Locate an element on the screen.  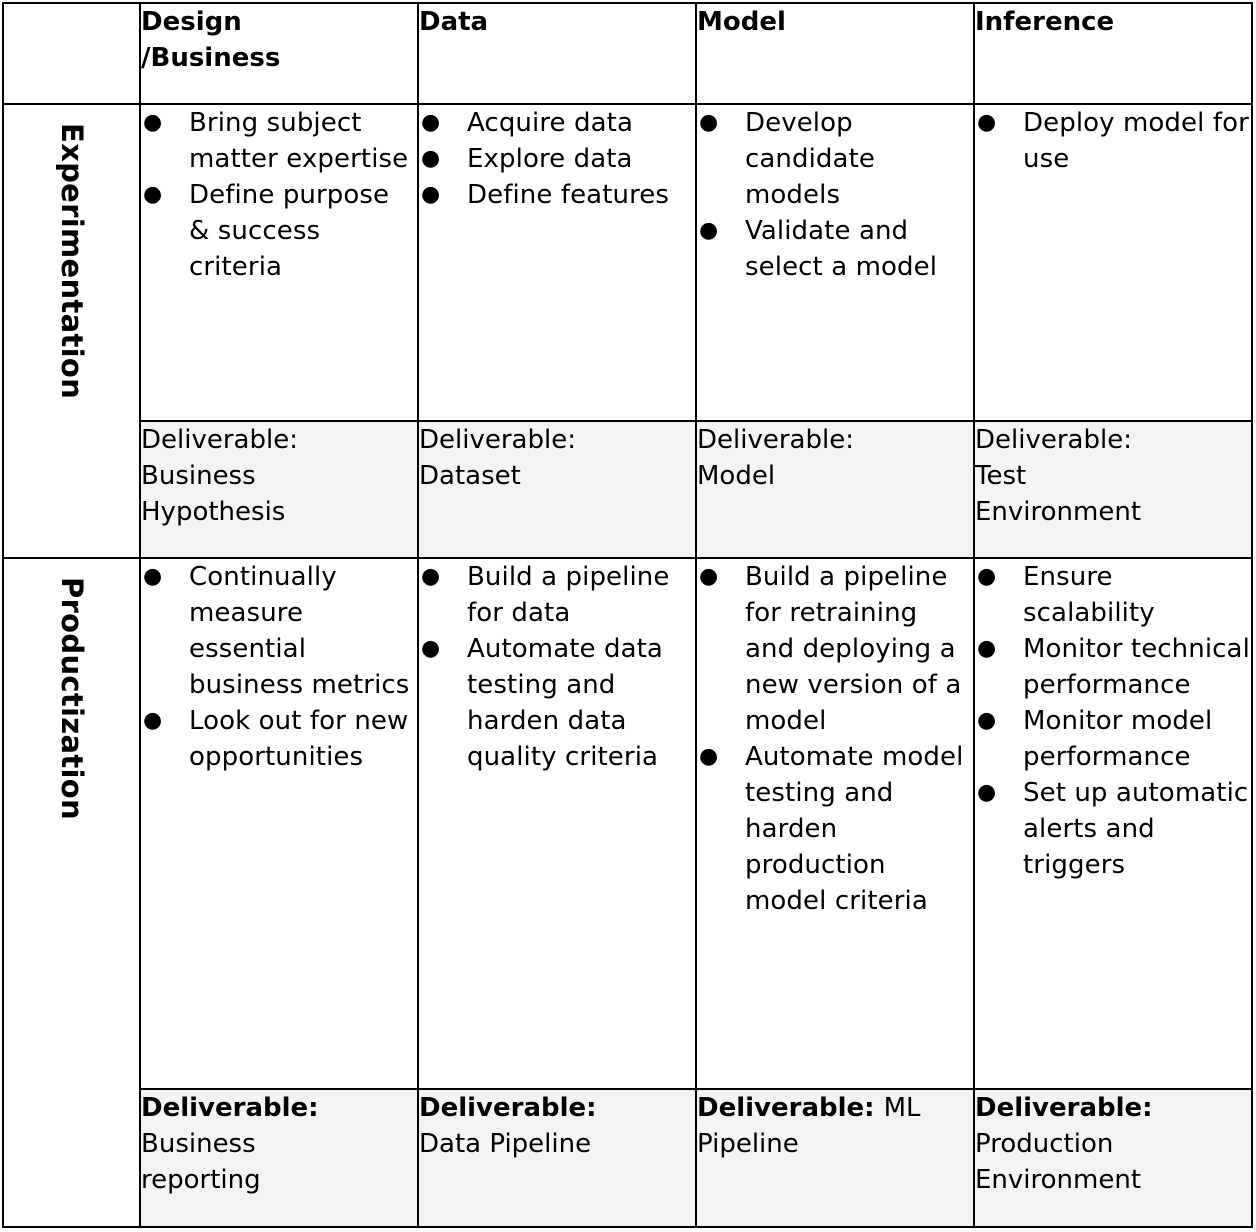
bullet-text: Define purpose & success criteria is located at coordinates (289, 231).